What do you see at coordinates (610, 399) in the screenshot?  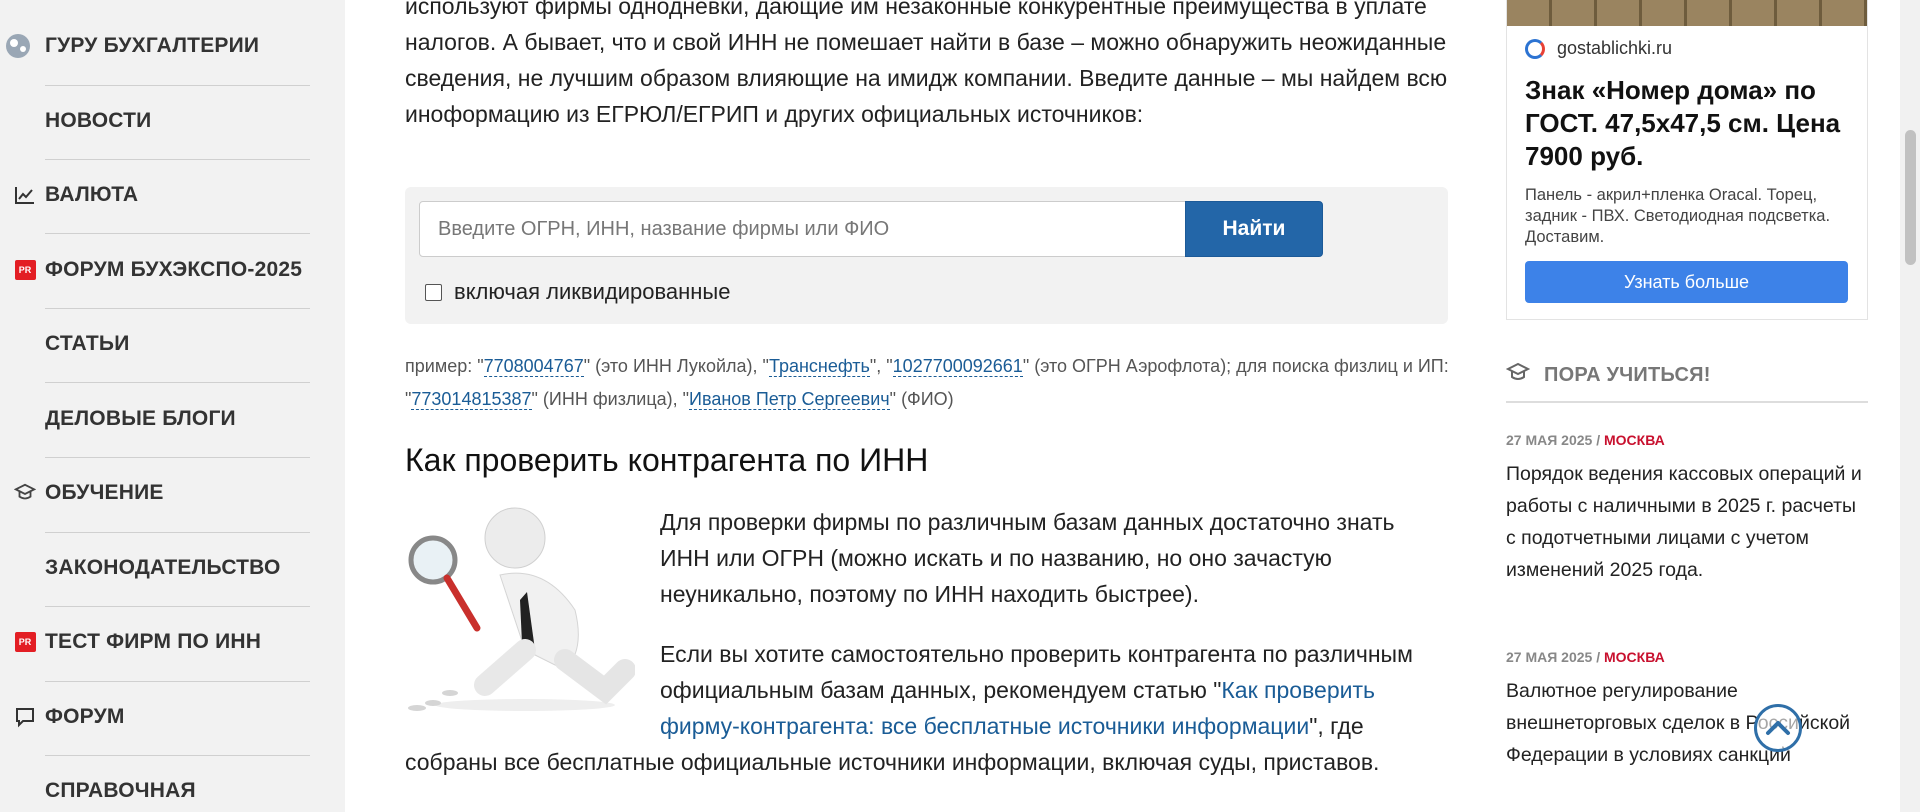 I see `examples-text: " (ИНН физлица), "` at bounding box center [610, 399].